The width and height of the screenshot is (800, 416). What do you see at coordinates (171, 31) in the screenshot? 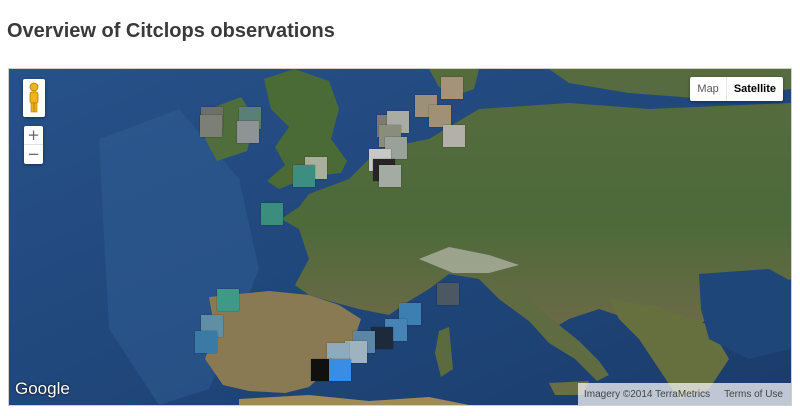
I see `page-title: Overview of Citclops observations` at bounding box center [171, 31].